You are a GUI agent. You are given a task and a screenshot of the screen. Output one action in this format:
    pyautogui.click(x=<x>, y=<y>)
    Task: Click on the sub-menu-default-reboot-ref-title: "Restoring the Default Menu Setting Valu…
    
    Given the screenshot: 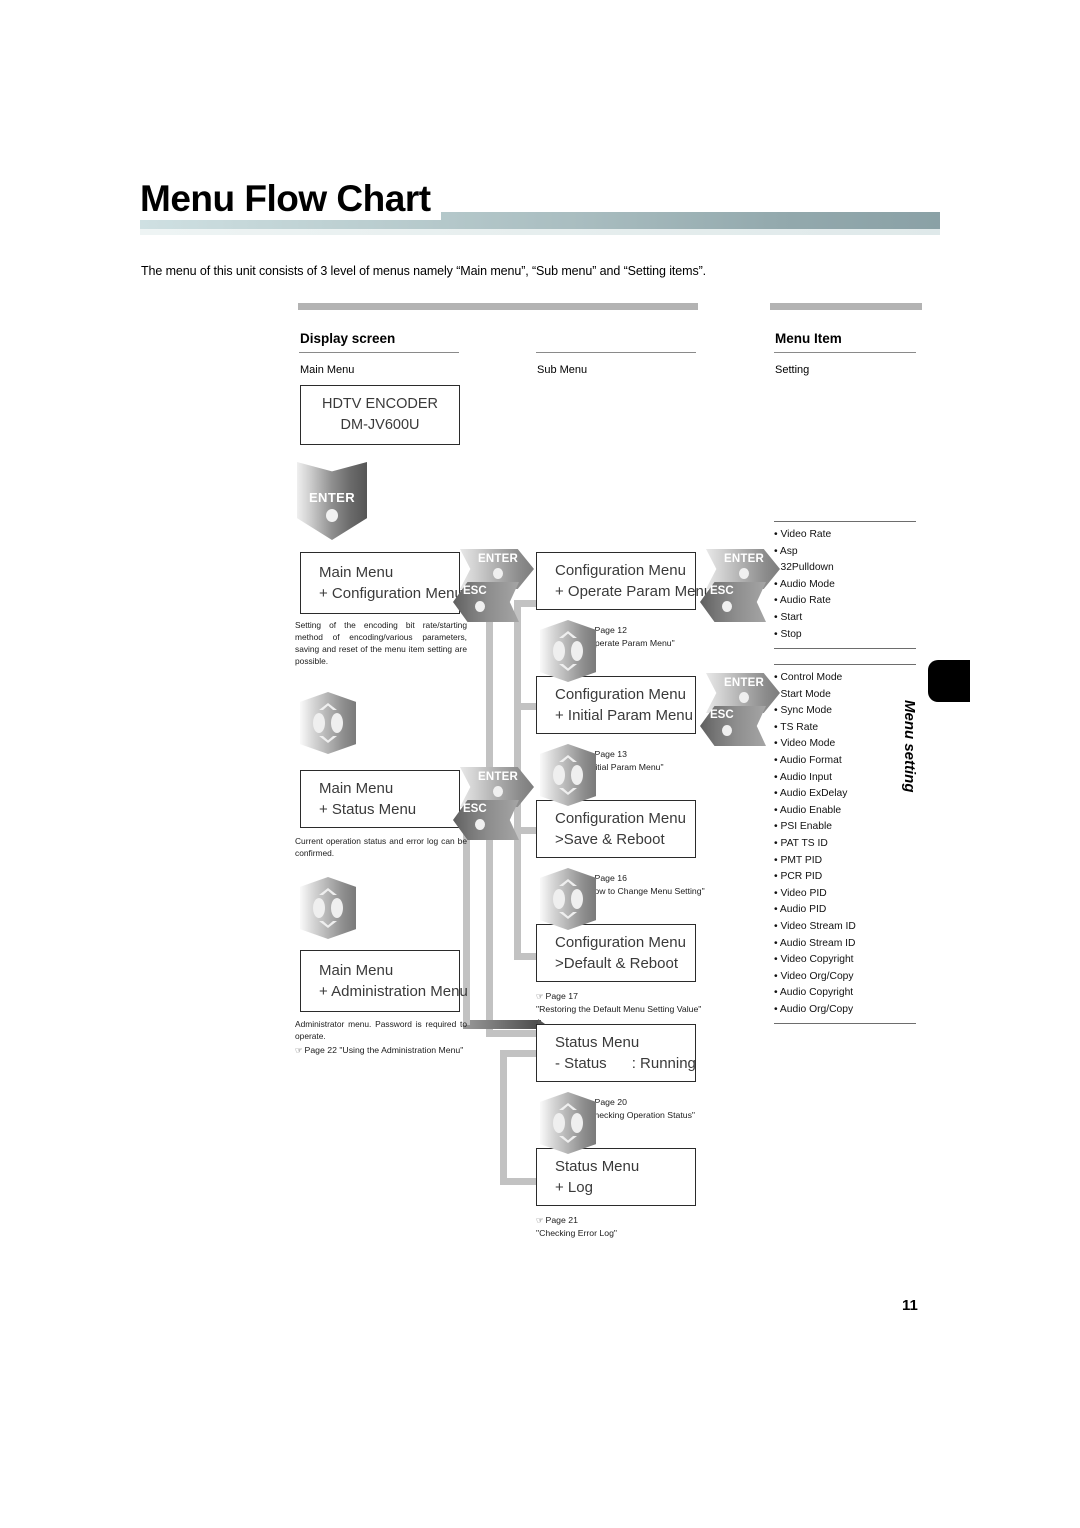 What is the action you would take?
    pyautogui.click(x=619, y=1009)
    